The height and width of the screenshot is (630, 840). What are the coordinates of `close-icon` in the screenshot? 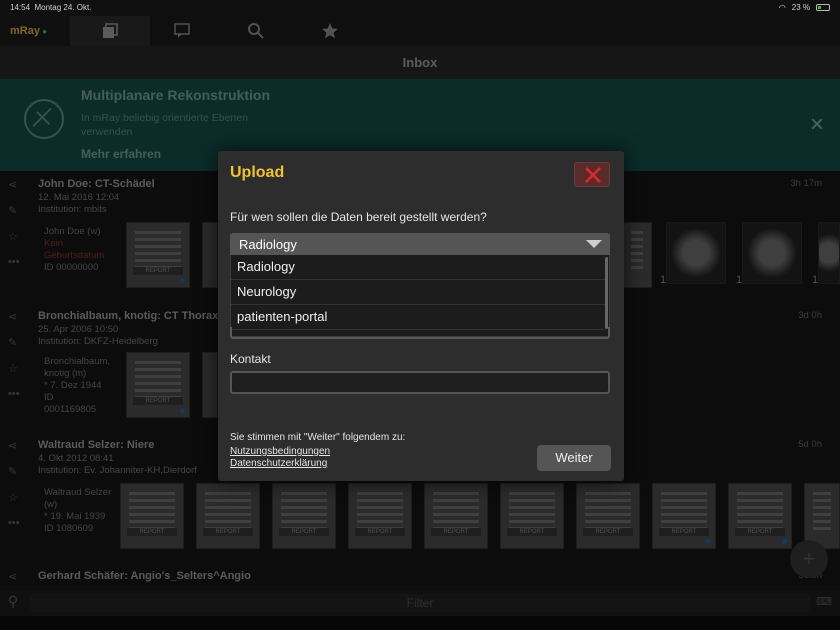 It's located at (593, 175).